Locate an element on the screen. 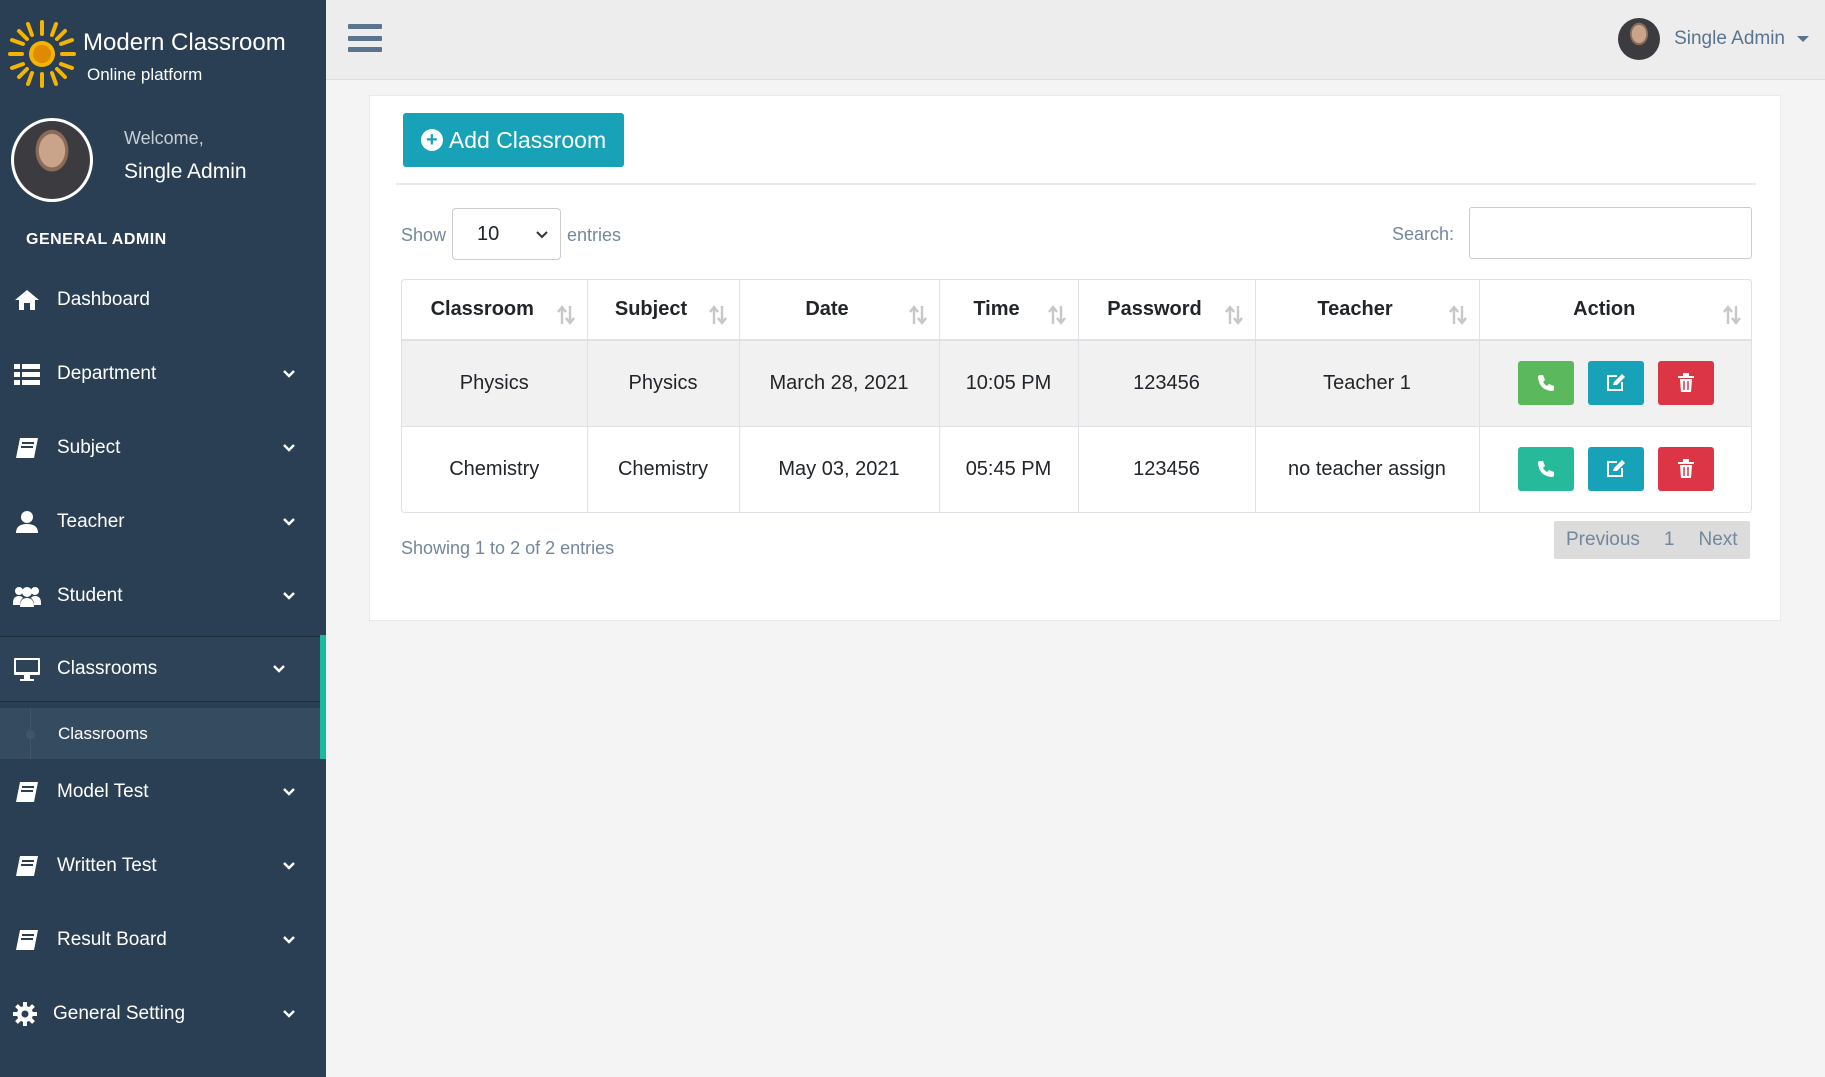 Image resolution: width=1825 pixels, height=1077 pixels. sidebar-item-department: Department is located at coordinates (160, 374).